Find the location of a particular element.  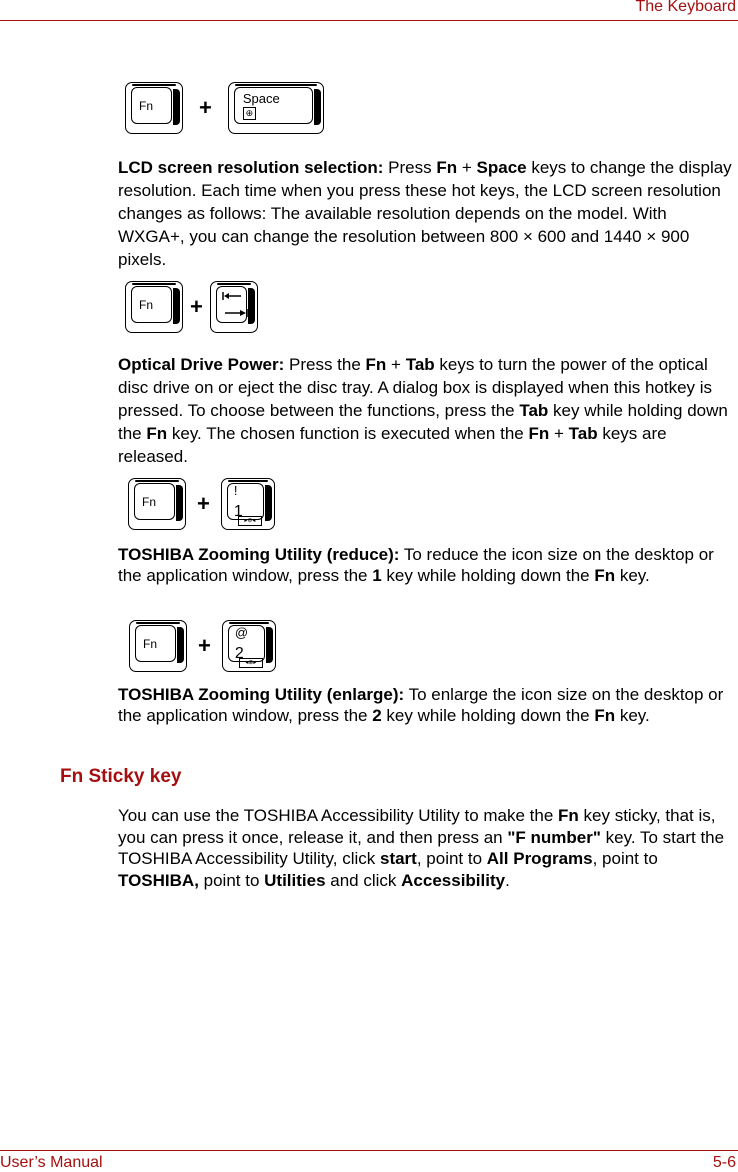

key-combo-fn-tab: Fn + is located at coordinates (191, 307).